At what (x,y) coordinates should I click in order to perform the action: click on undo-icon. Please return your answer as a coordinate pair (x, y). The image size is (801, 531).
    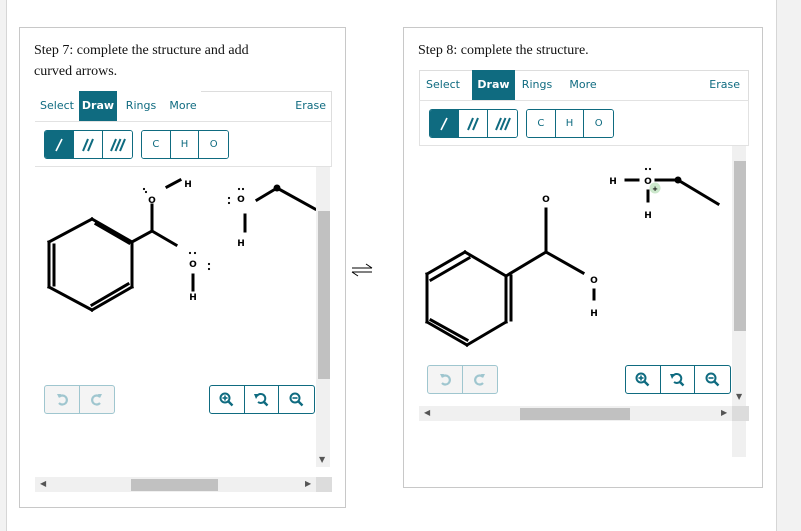
    Looking at the image, I should click on (62, 400).